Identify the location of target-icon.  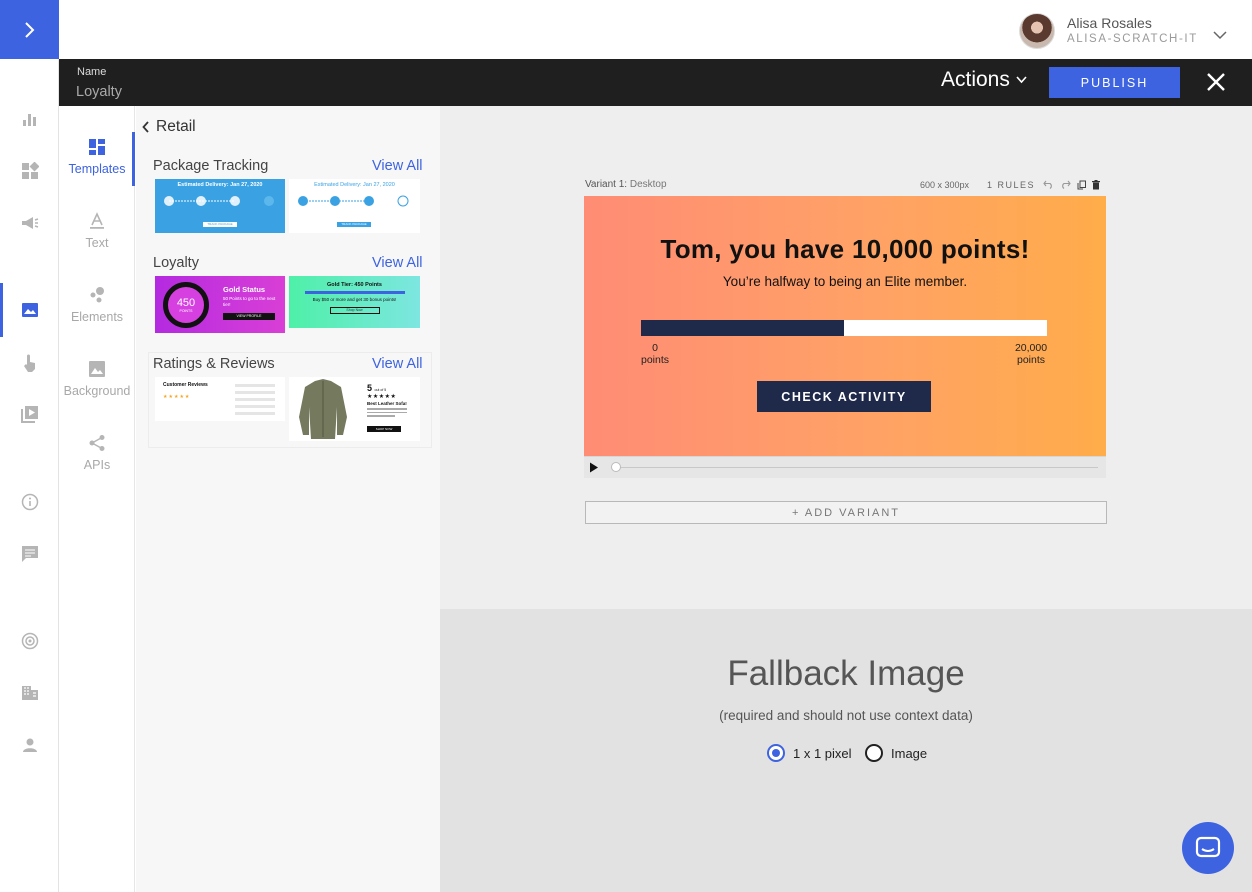
(30, 641).